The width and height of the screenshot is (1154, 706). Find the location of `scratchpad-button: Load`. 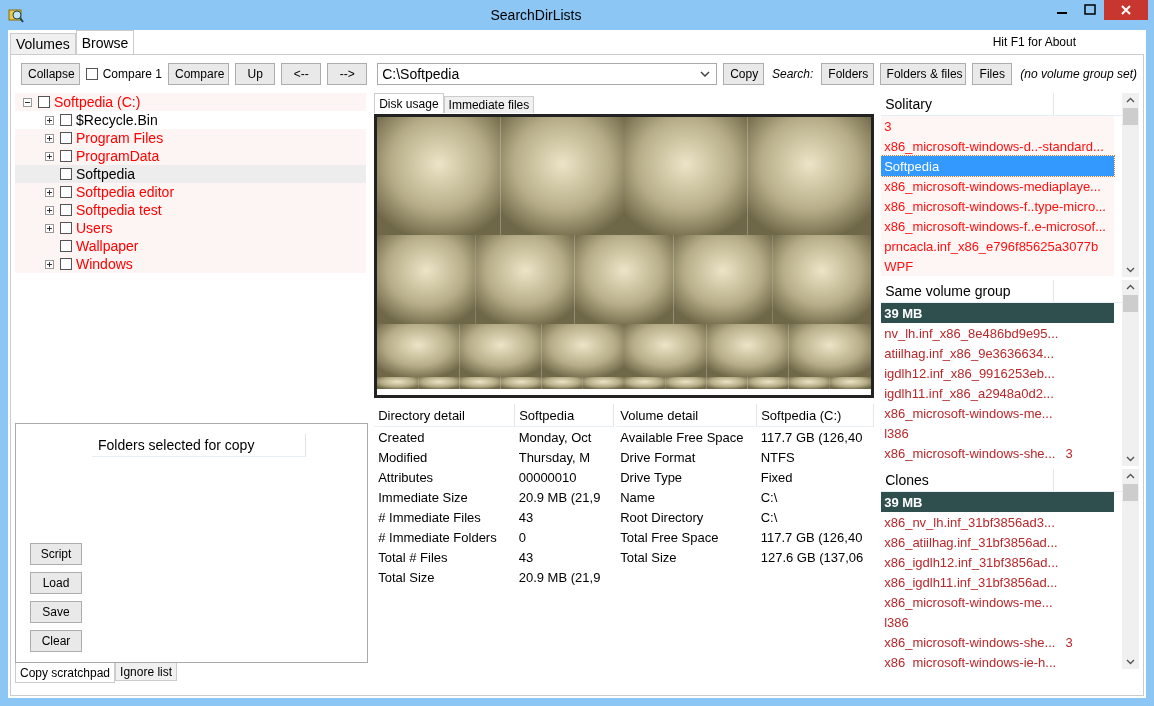

scratchpad-button: Load is located at coordinates (56, 583).